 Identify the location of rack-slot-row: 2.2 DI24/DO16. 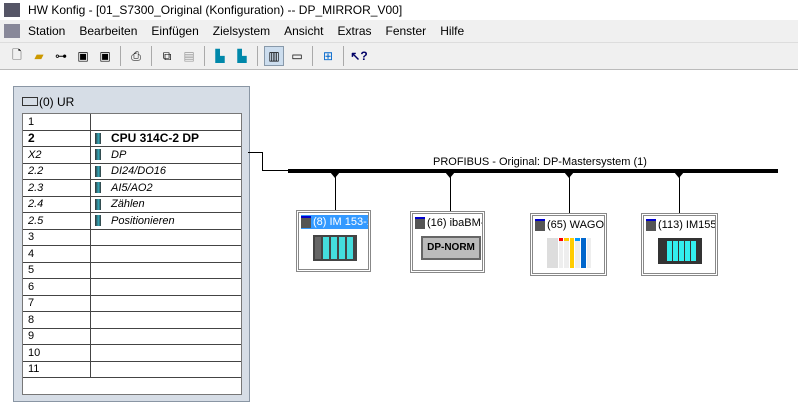
(132, 171).